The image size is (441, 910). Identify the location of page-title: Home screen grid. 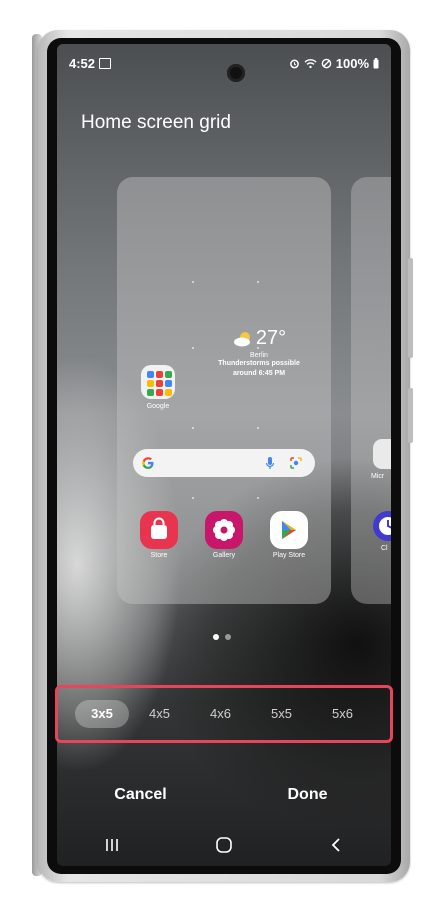
(156, 122).